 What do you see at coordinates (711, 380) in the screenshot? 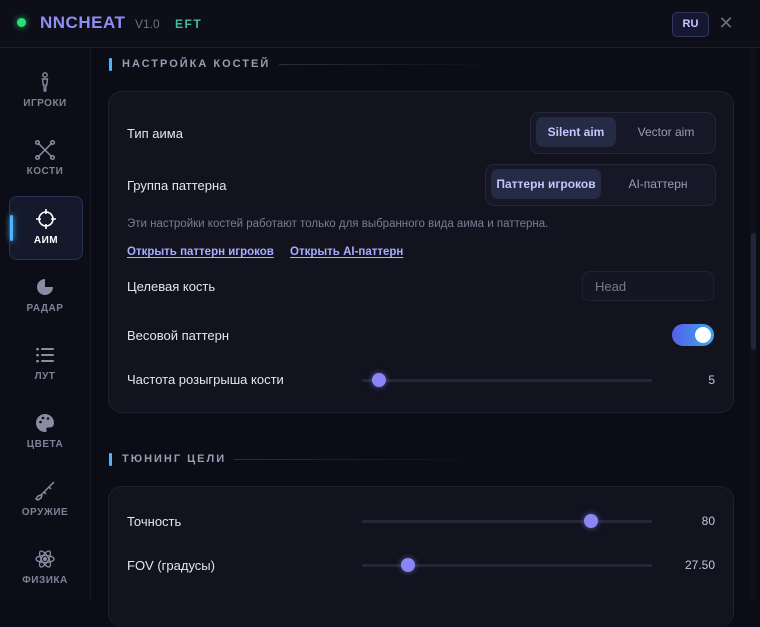
I see `bone-roll-rate-value: 5` at bounding box center [711, 380].